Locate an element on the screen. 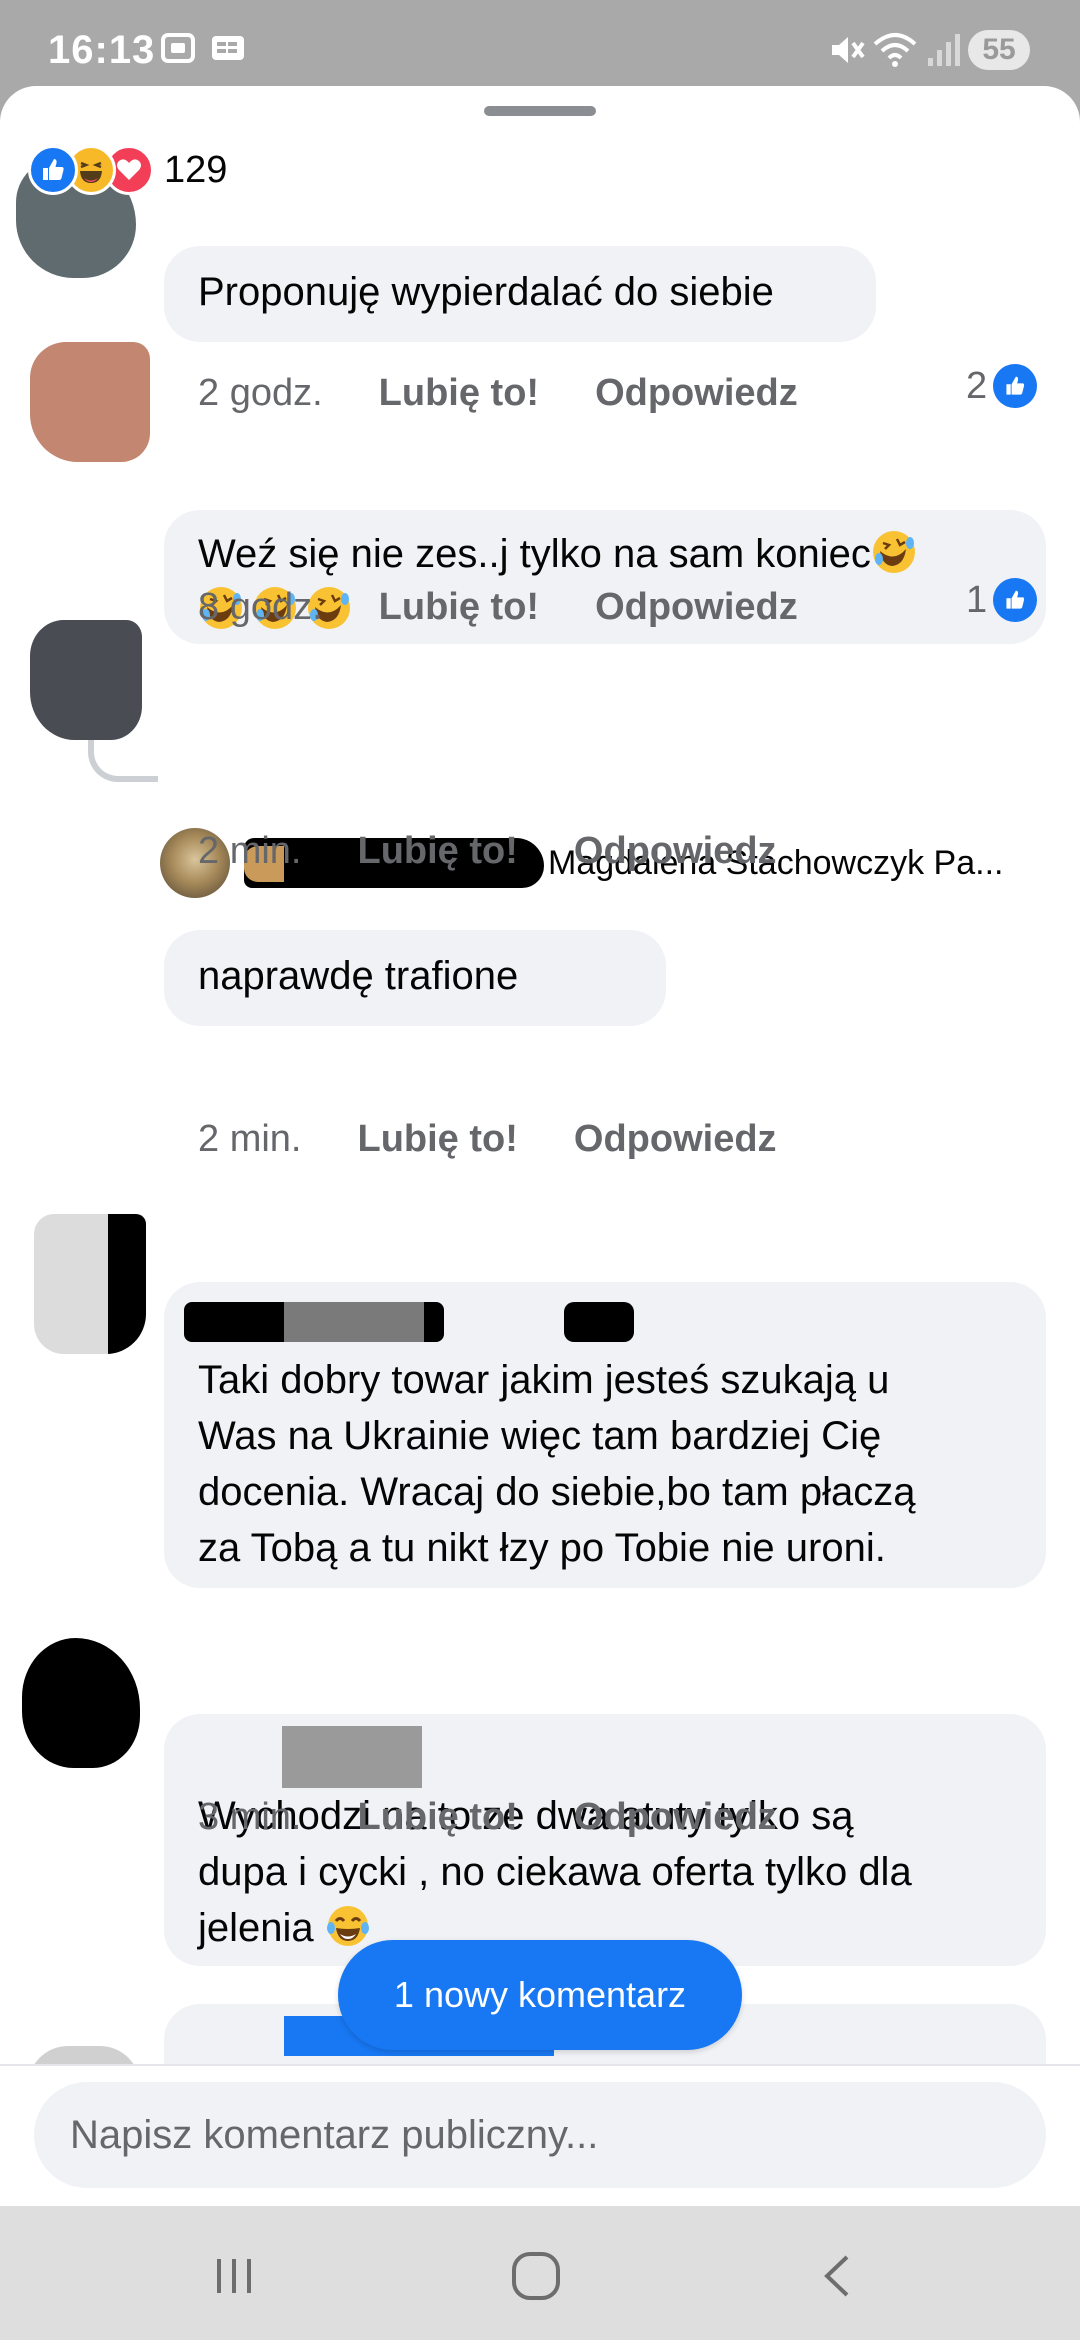 This screenshot has width=1080, height=2340. comment-bubble: Proponuję wypierdalać do siebie is located at coordinates (520, 294).